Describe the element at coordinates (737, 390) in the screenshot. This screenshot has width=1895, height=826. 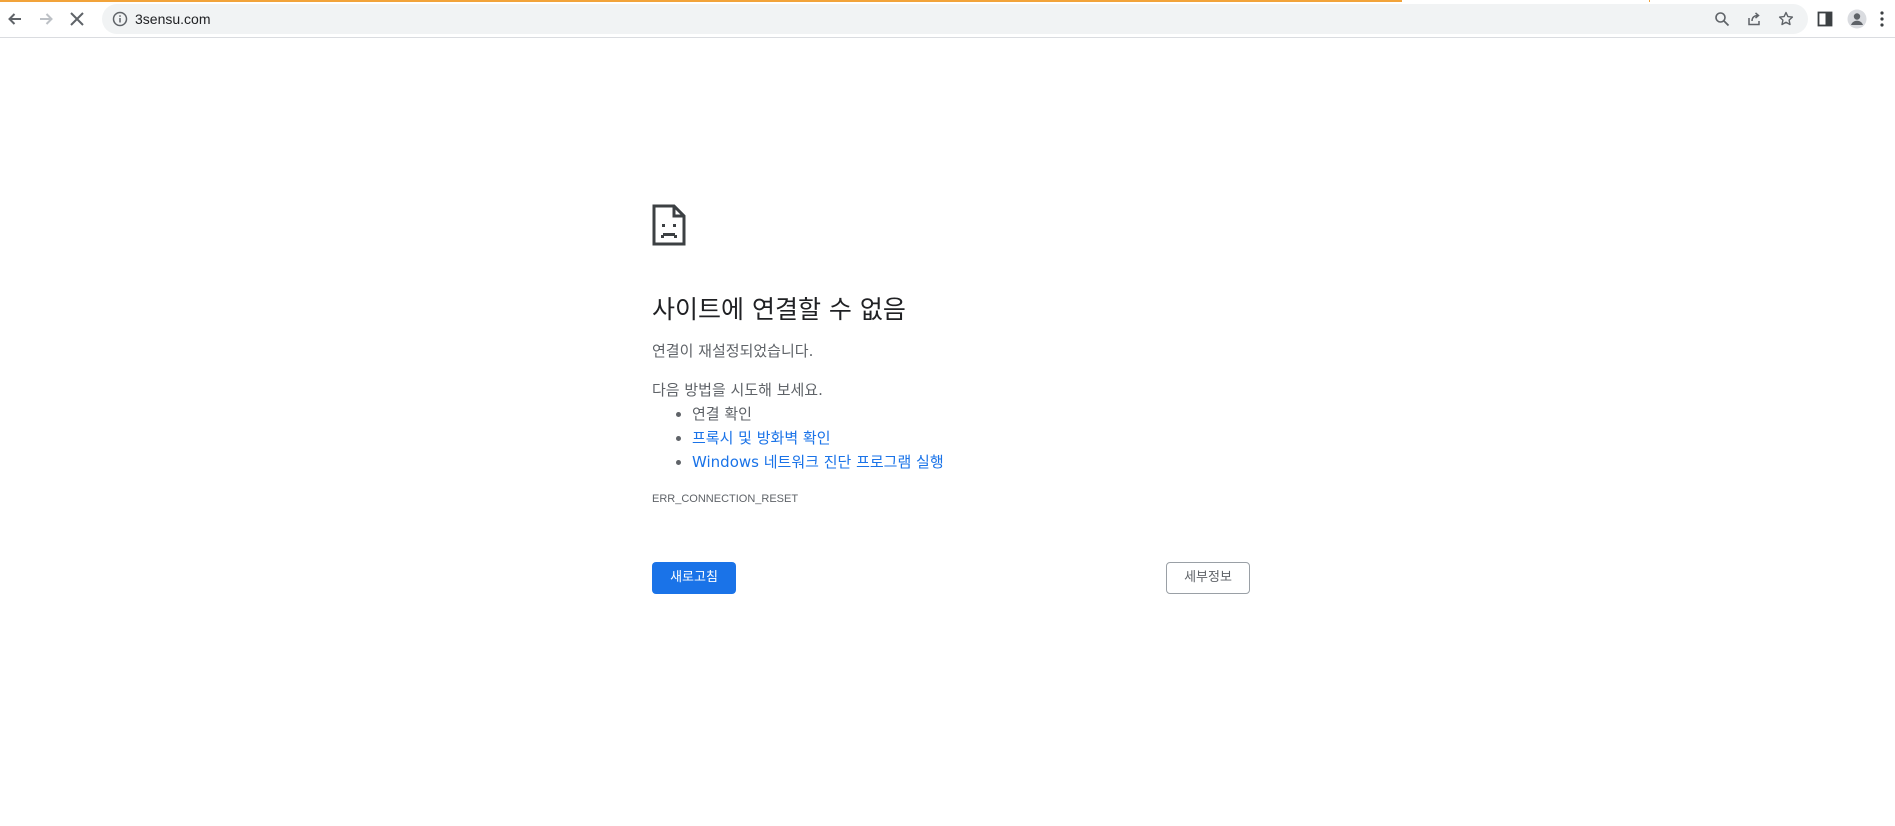
I see `suggestions-label: 다음 방법을 시도해 보세요.` at that location.